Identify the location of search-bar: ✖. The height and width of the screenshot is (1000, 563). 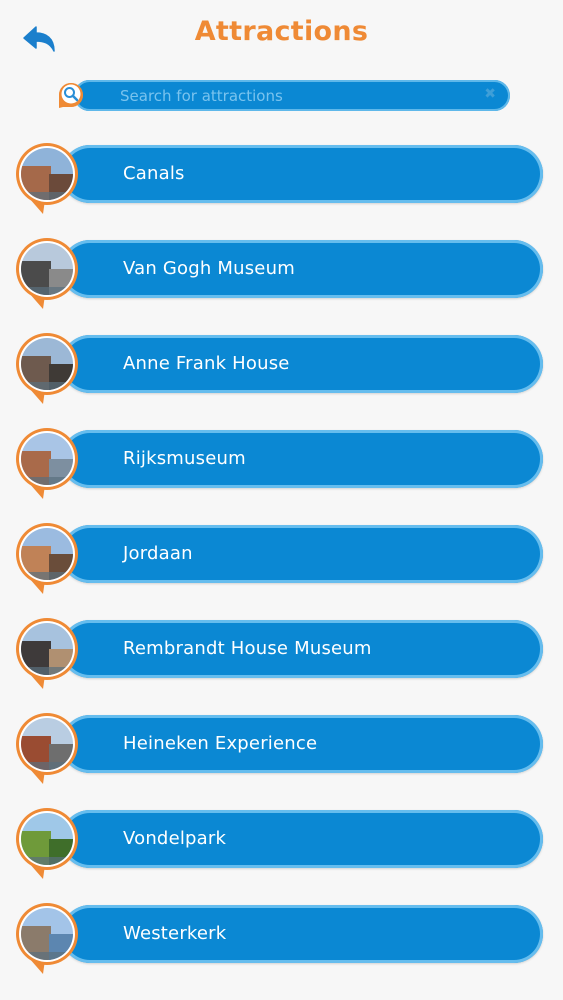
(283, 95).